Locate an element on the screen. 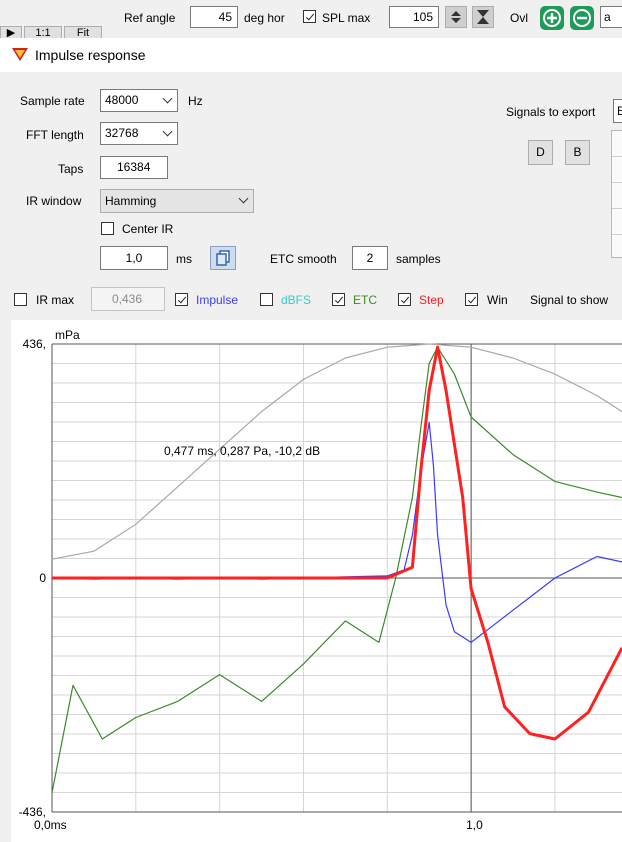  x-tick-label: 1,0 is located at coordinates (474, 825).